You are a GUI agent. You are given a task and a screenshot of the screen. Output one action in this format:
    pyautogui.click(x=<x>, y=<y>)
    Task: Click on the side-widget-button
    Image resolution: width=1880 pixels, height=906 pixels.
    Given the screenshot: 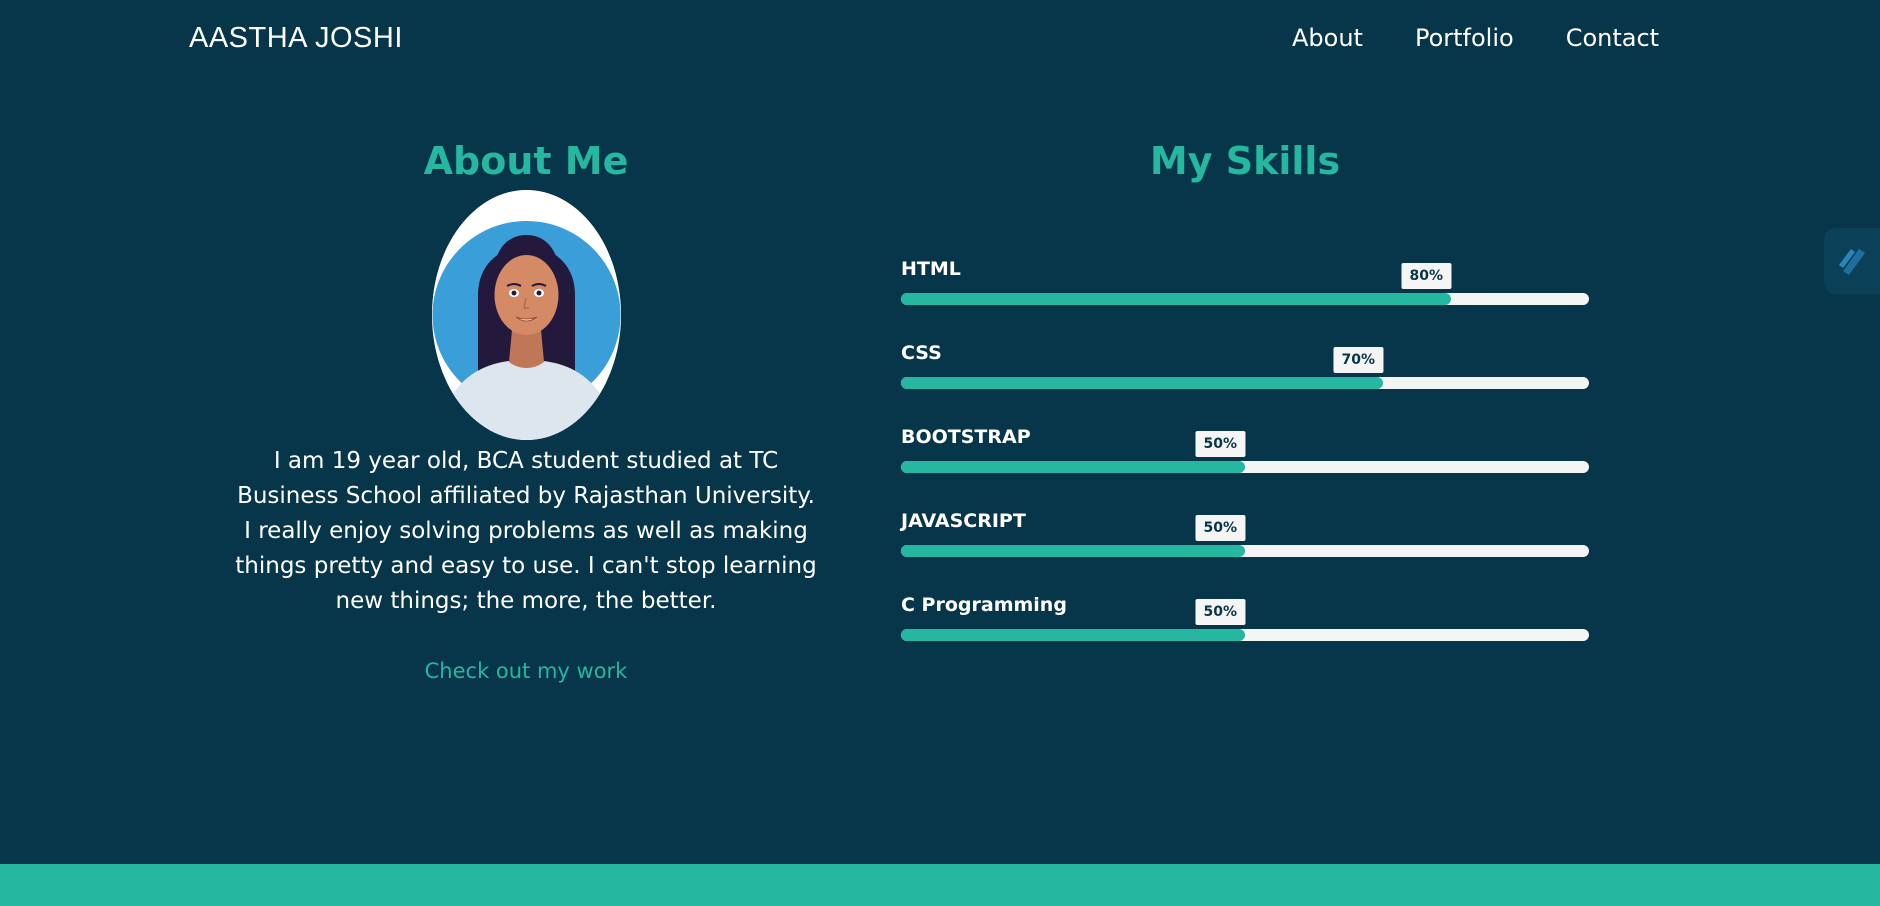 What is the action you would take?
    pyautogui.click(x=1852, y=261)
    